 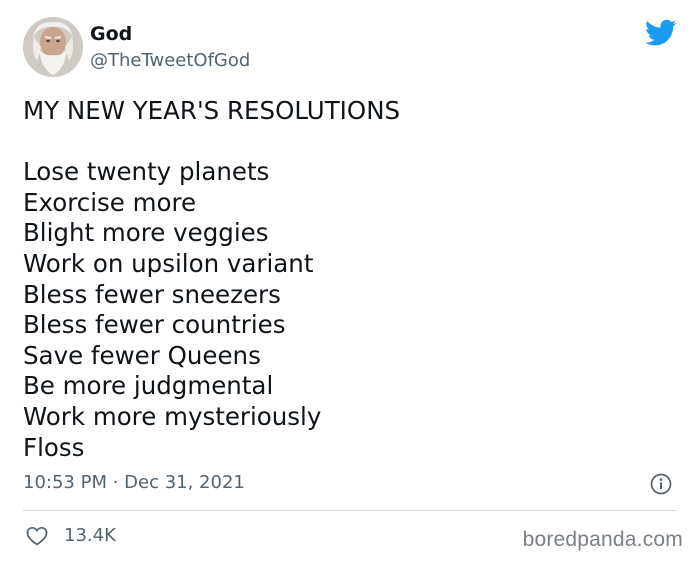 I want to click on tweet-spacer, so click(x=211, y=142).